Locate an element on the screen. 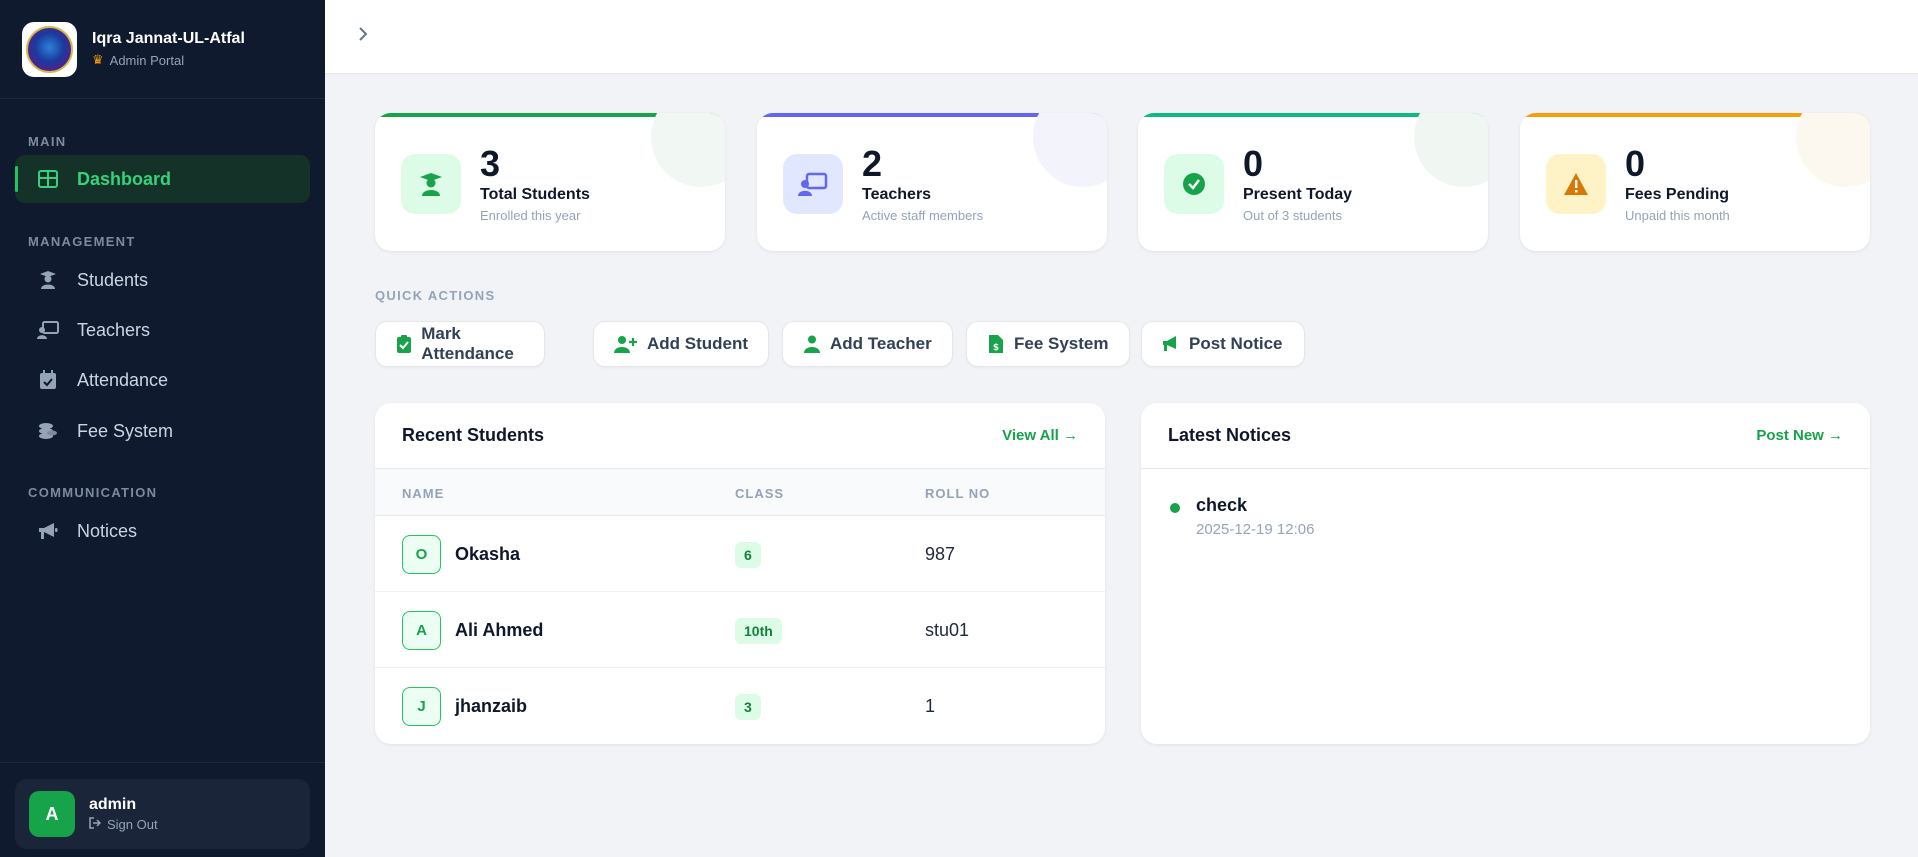  mark-attendance-button: Mark Attendance is located at coordinates (460, 344).